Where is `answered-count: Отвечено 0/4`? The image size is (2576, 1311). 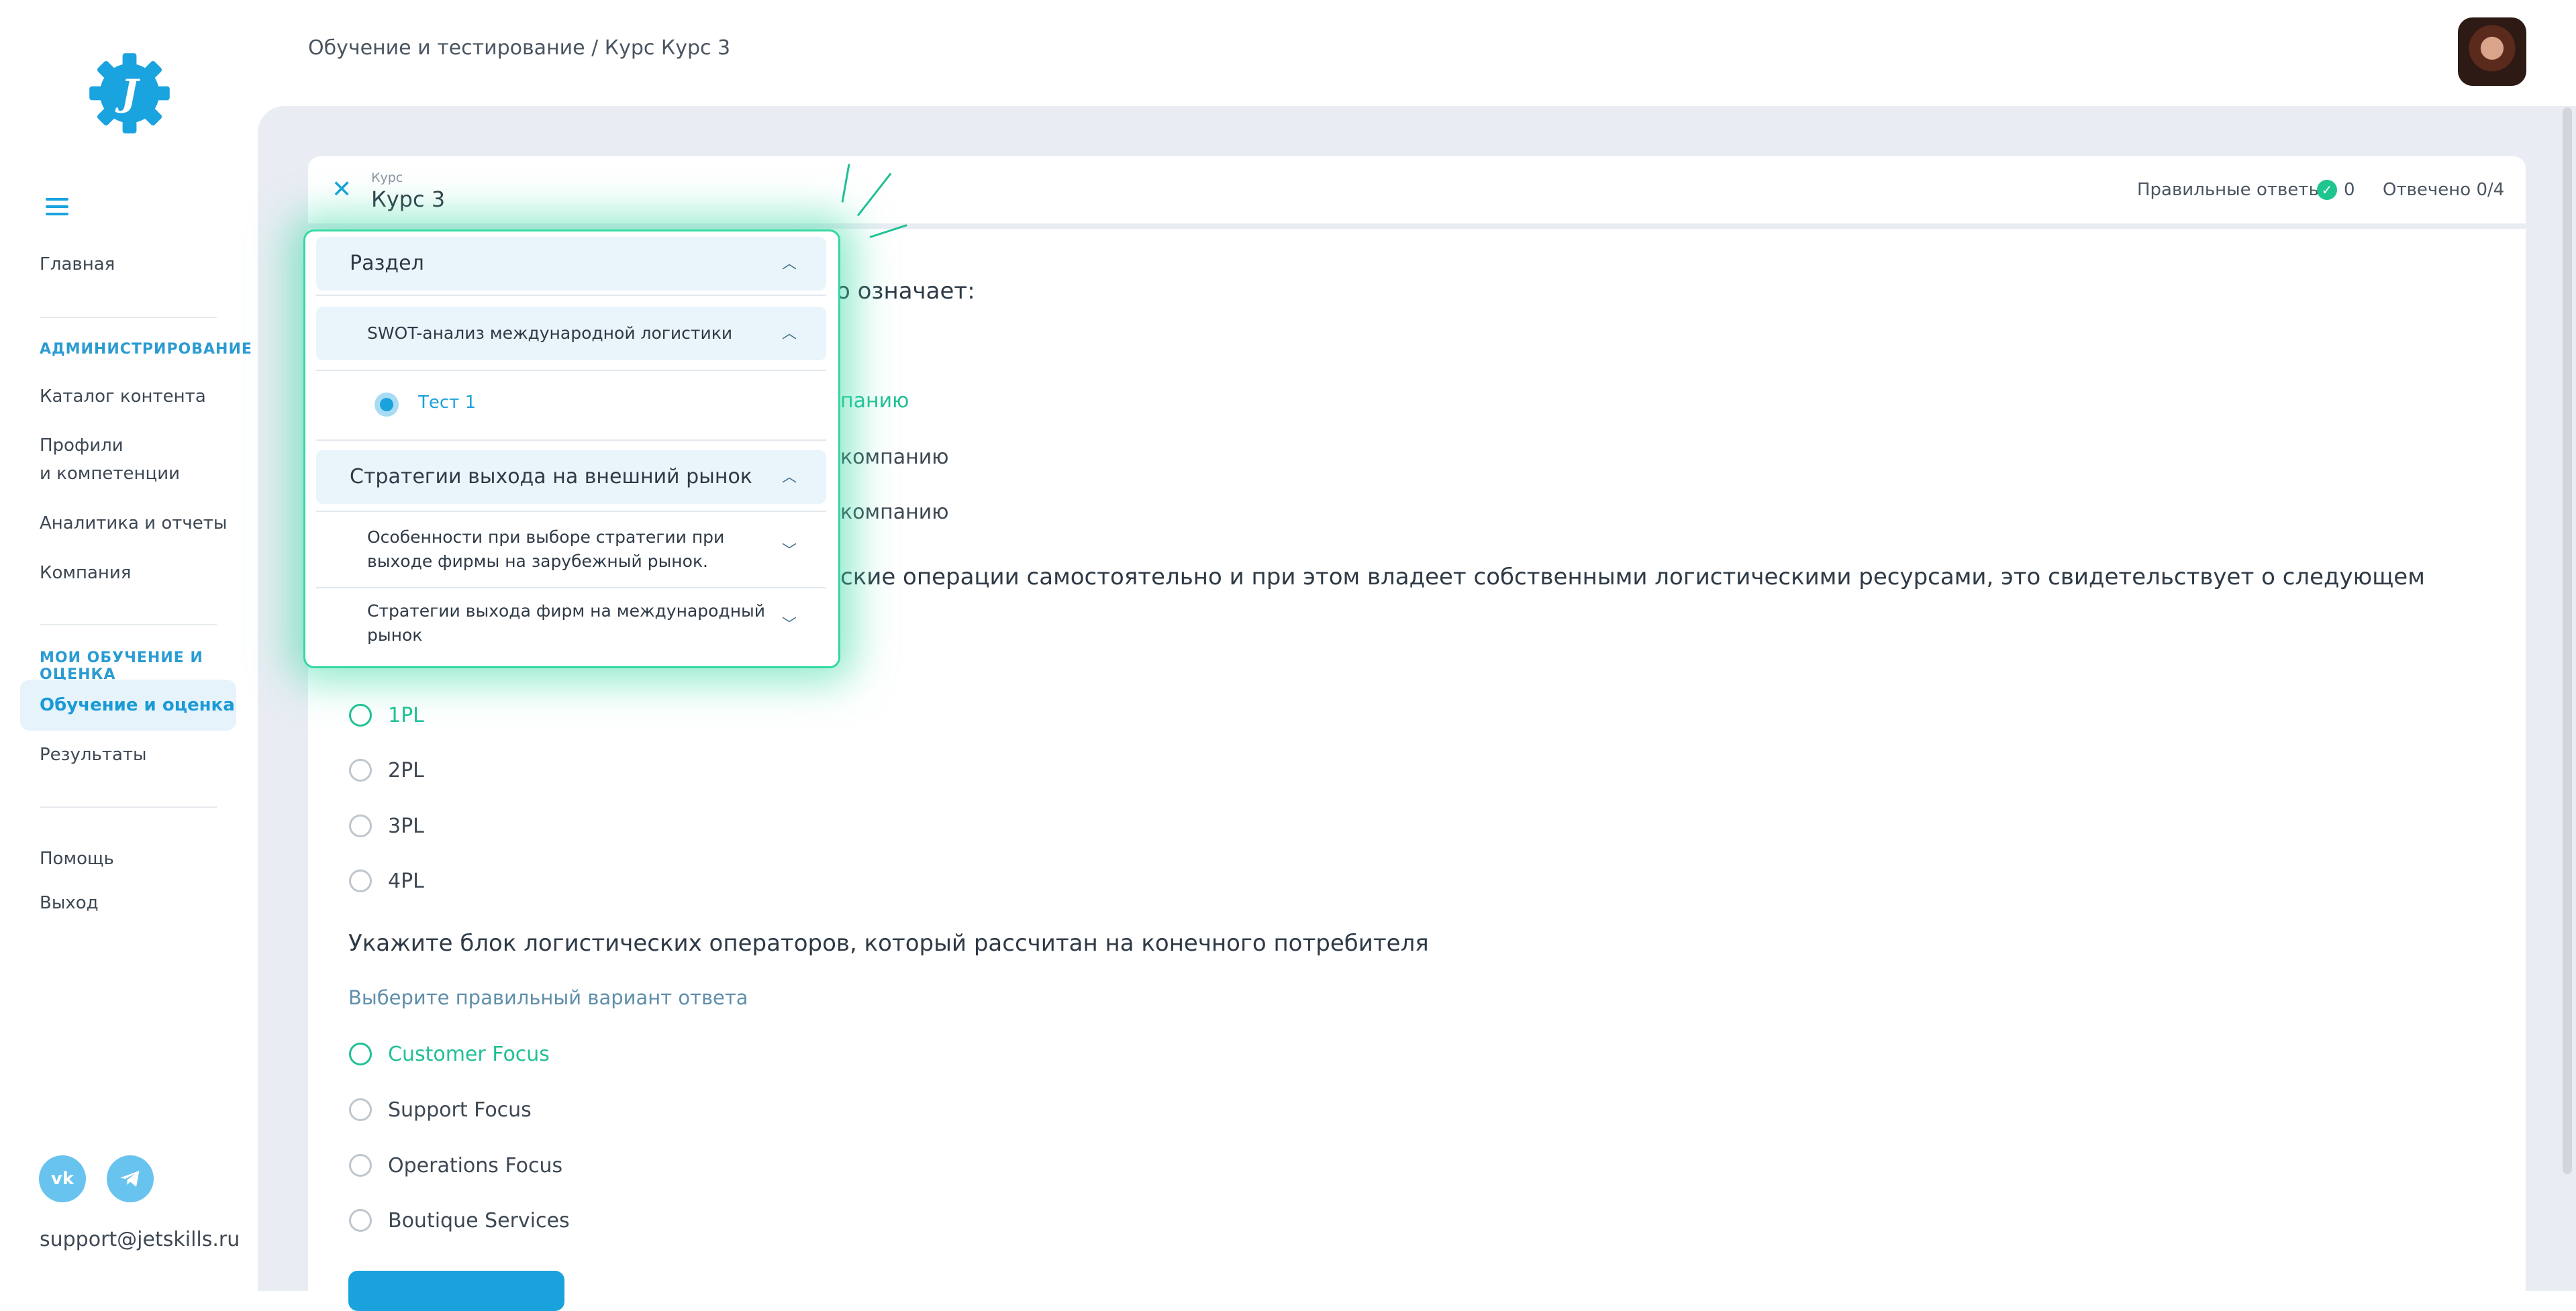 answered-count: Отвечено 0/4 is located at coordinates (2444, 190).